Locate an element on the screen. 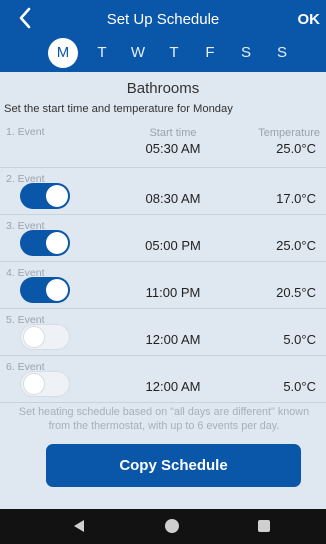  room-name: Bathrooms is located at coordinates (163, 88).